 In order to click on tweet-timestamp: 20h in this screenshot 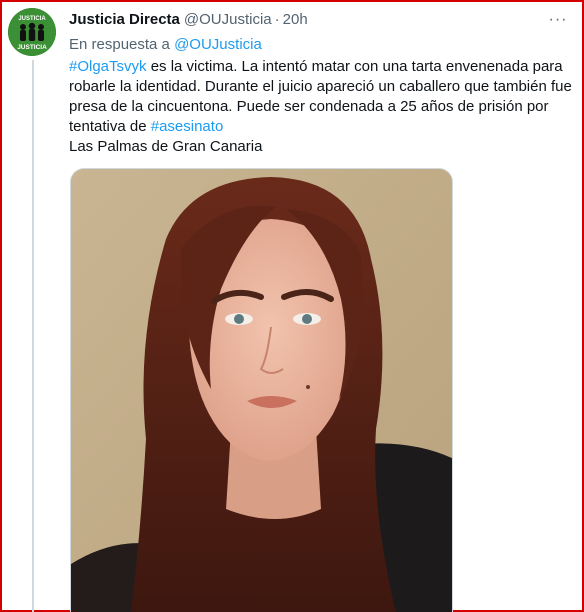, I will do `click(295, 20)`.